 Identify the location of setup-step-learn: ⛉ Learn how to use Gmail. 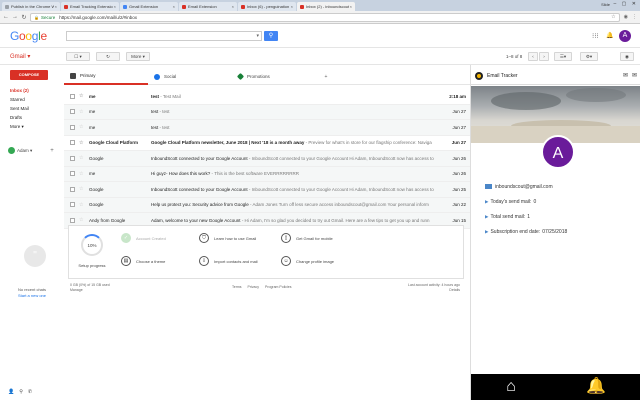
(227, 238).